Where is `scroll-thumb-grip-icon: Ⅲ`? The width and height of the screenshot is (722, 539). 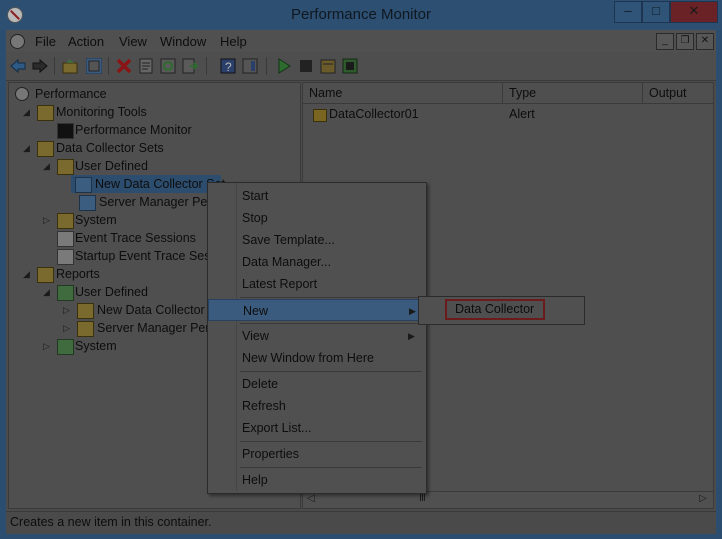 scroll-thumb-grip-icon: Ⅲ is located at coordinates (422, 498).